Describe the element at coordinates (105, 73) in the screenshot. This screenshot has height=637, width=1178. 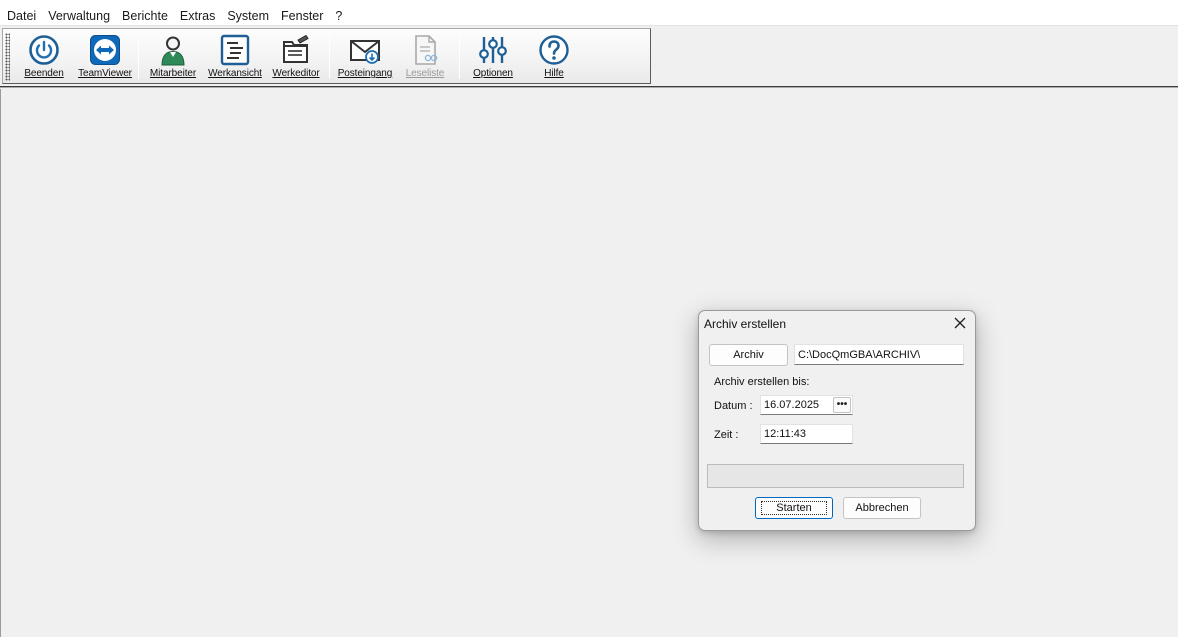
I see `teamviewer-label: TeamViewer` at that location.